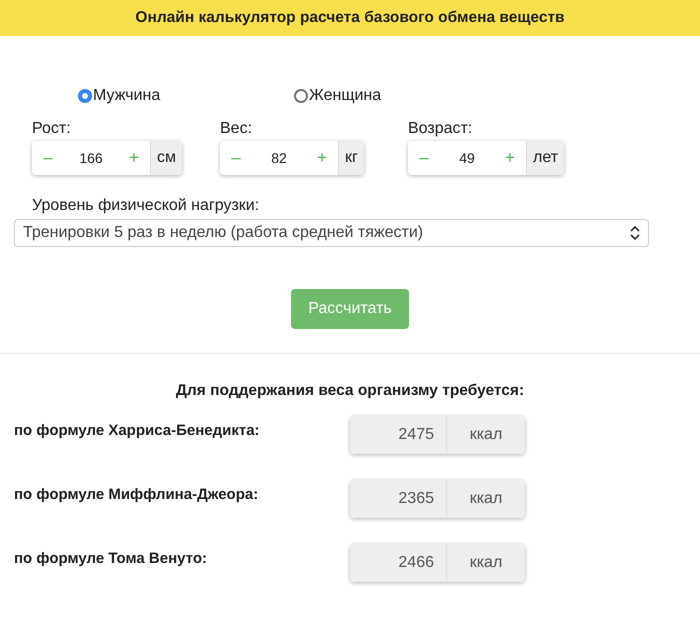 The height and width of the screenshot is (627, 700). What do you see at coordinates (52, 129) in the screenshot?
I see `field-label: Рост:` at bounding box center [52, 129].